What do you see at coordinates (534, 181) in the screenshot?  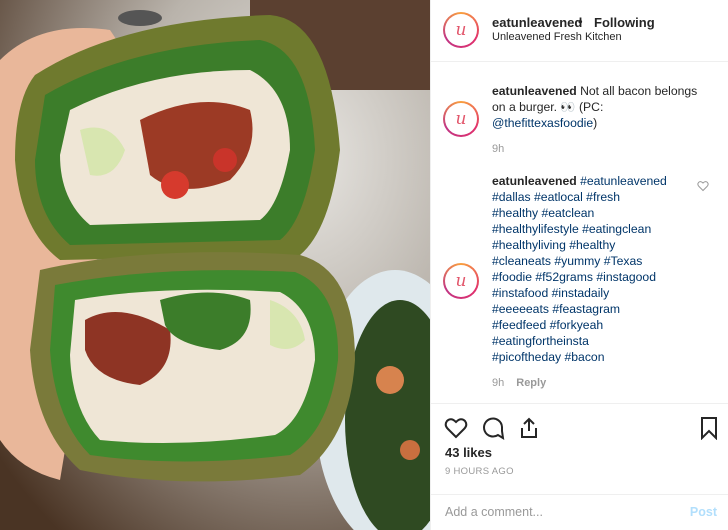 I see `comment-username: eatunleavened` at bounding box center [534, 181].